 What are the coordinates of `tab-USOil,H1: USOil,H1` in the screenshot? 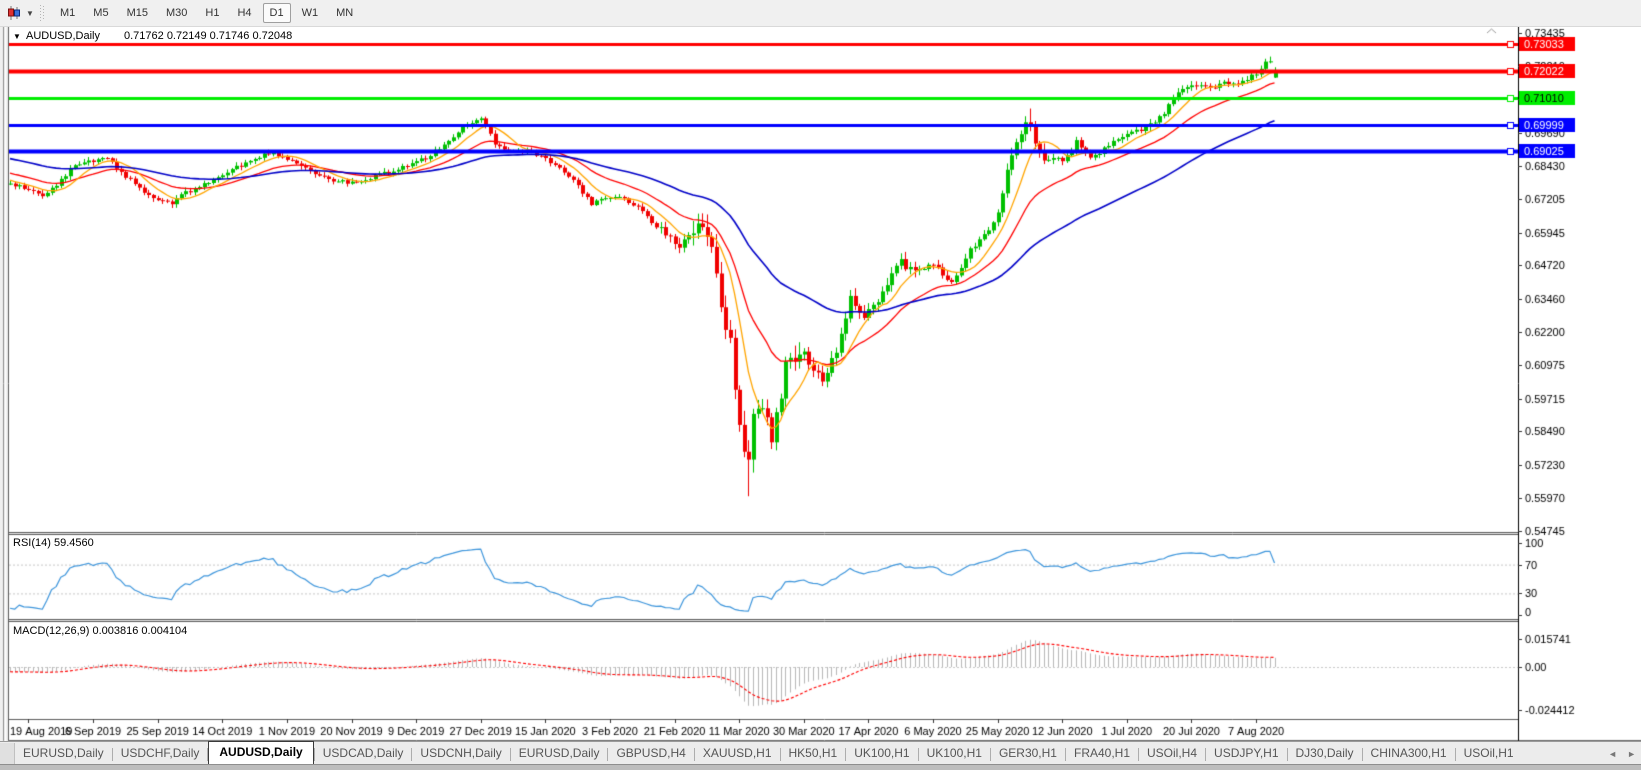 It's located at (1489, 754).